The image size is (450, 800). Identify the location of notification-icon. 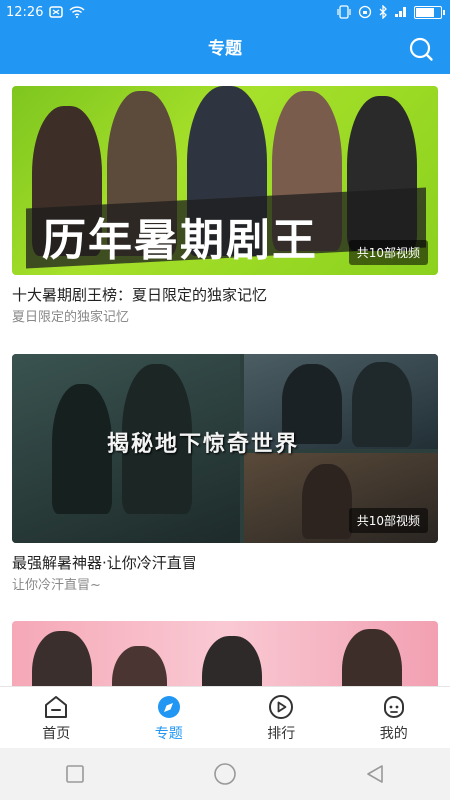
(56, 12).